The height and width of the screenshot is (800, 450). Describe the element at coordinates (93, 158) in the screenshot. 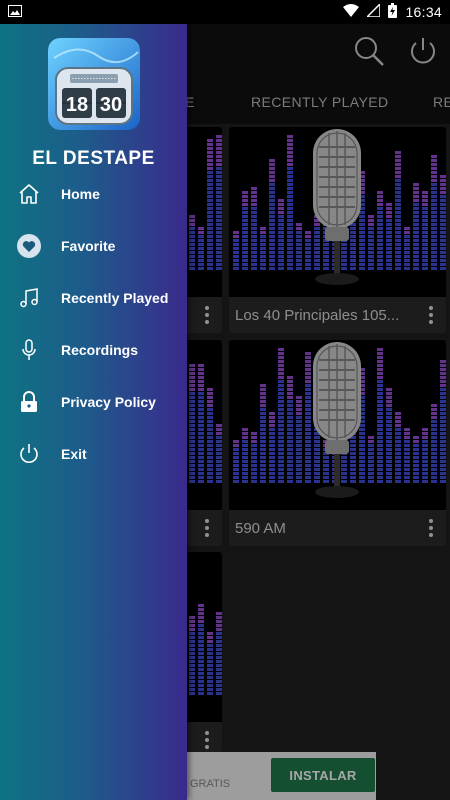

I see `drawer-title: EL DESTAPE` at that location.